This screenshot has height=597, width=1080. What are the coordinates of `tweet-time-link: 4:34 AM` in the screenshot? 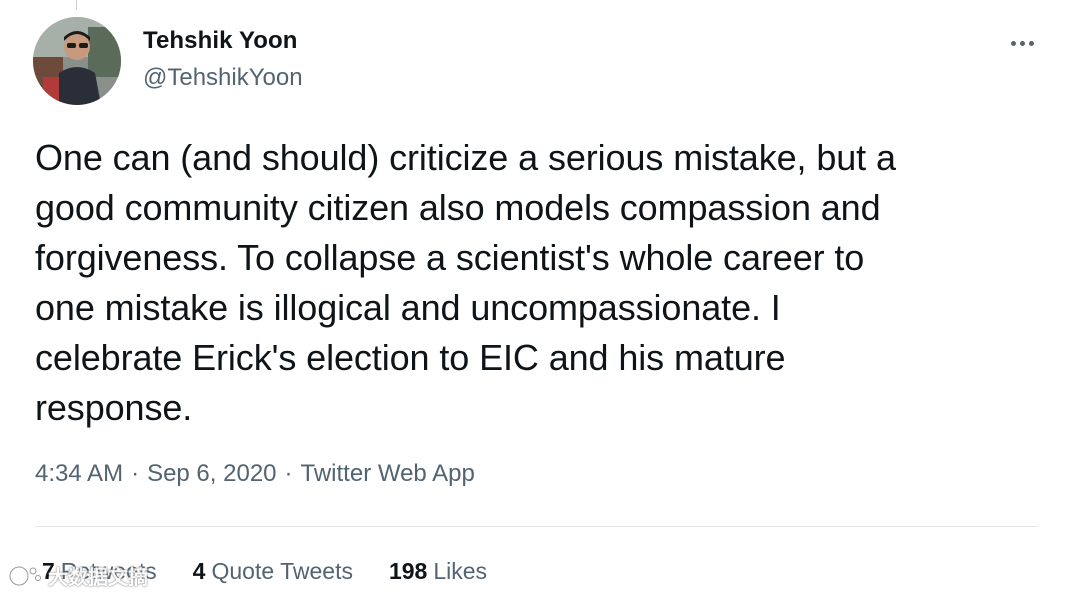 It's located at (79, 473).